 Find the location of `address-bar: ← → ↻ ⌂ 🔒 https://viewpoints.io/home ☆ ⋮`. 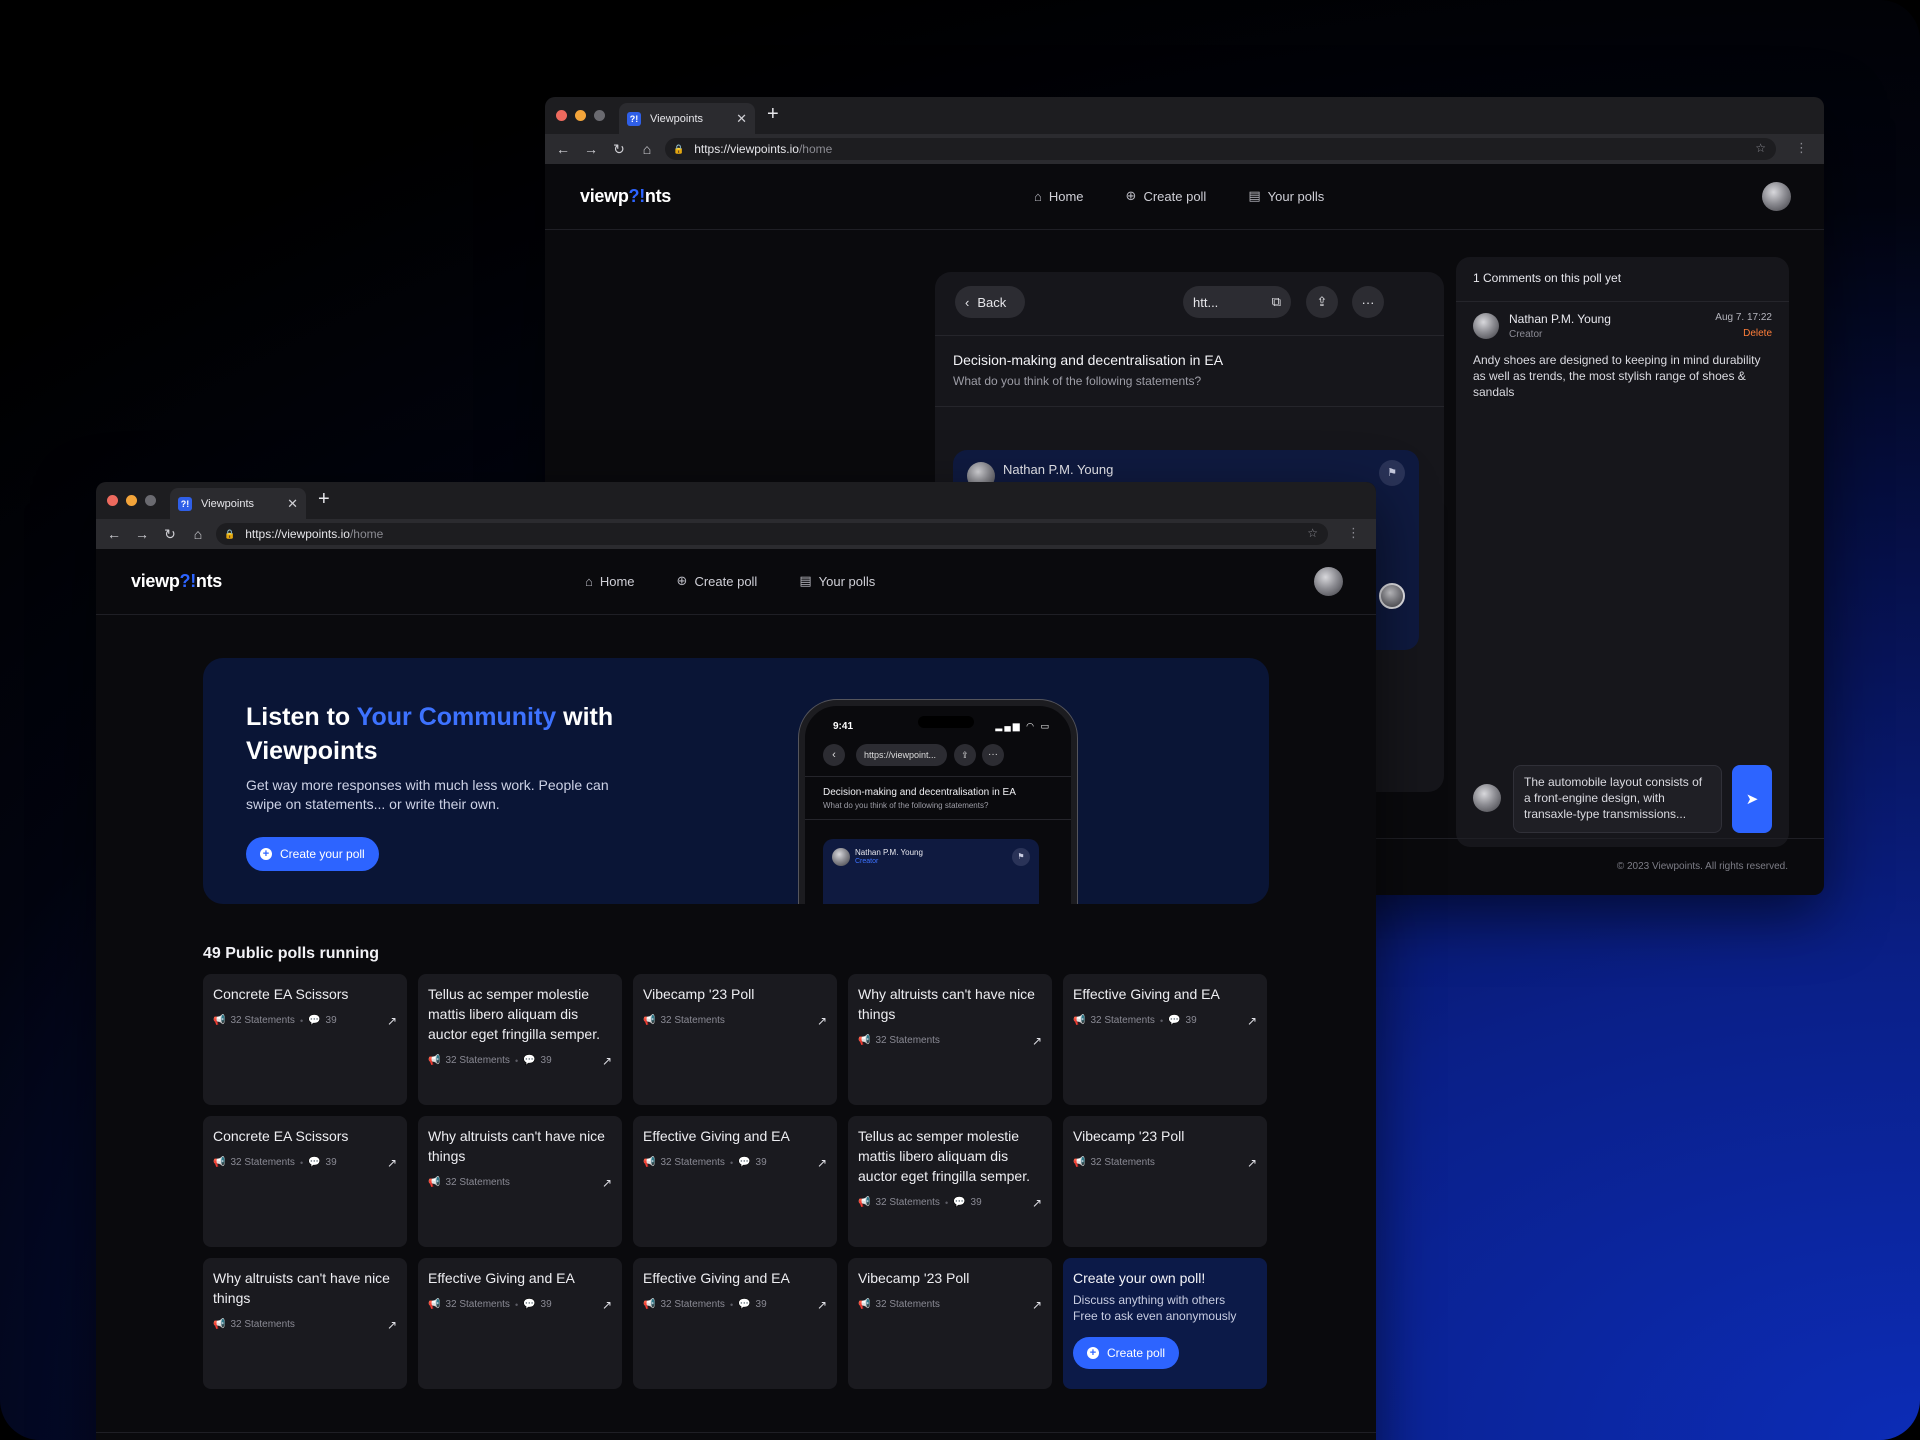

address-bar: ← → ↻ ⌂ 🔒 https://viewpoints.io/home ☆ ⋮ is located at coordinates (736, 534).